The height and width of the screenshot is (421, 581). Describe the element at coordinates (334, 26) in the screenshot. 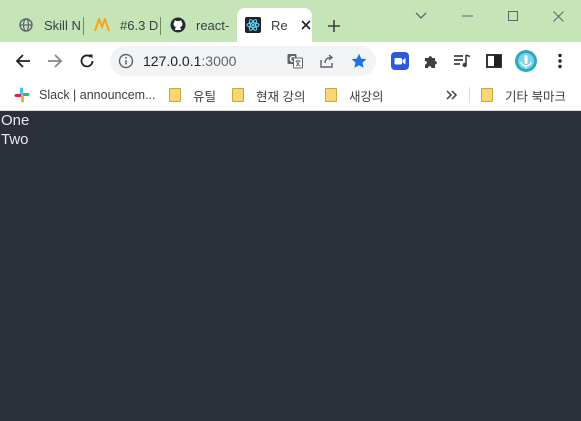

I see `new-tab-button` at that location.